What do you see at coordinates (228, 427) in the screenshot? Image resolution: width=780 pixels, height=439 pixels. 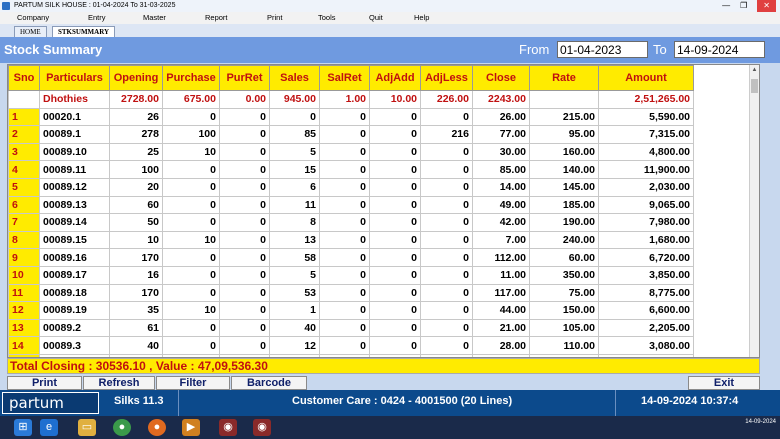 I see `app-icon-partum: ◉` at bounding box center [228, 427].